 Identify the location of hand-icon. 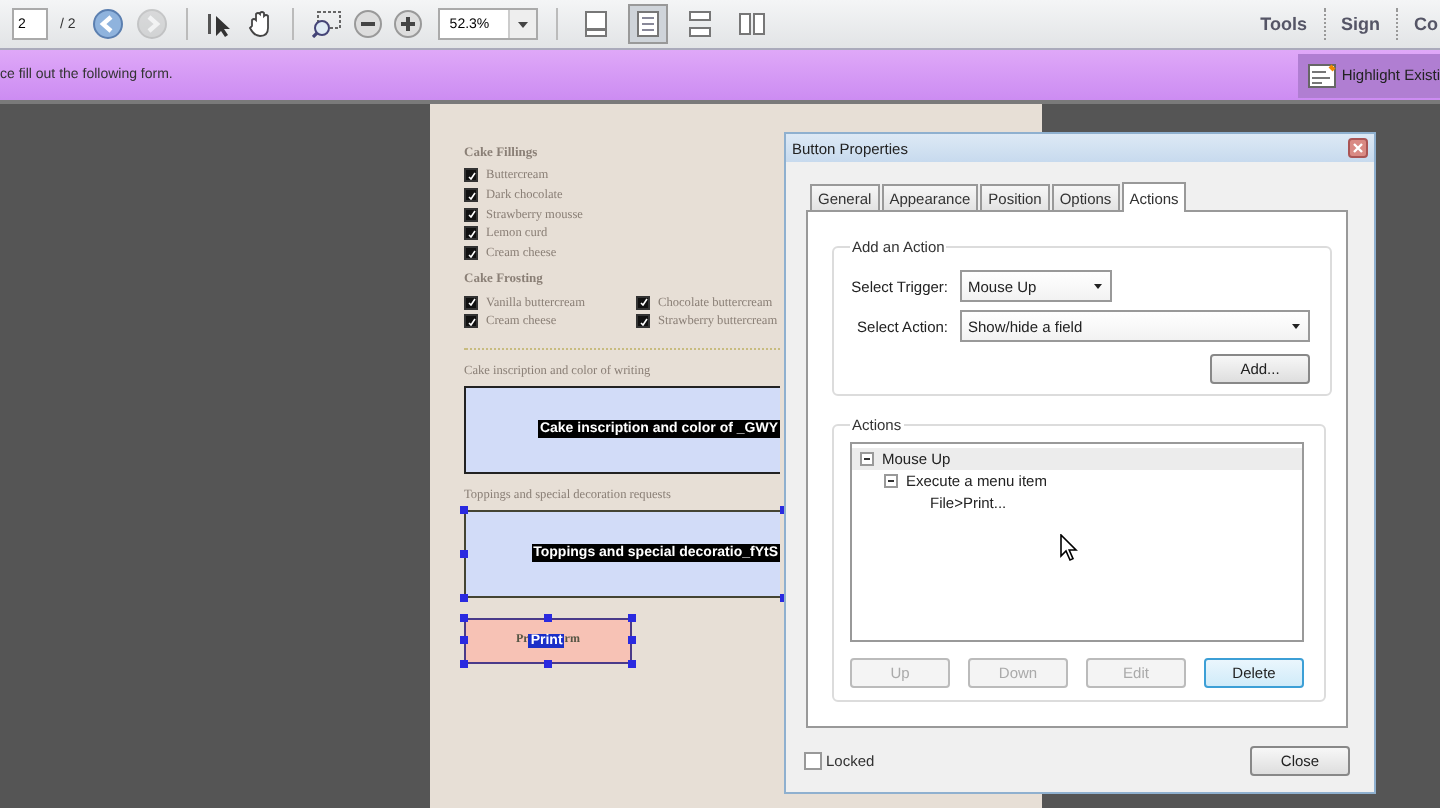
(259, 24).